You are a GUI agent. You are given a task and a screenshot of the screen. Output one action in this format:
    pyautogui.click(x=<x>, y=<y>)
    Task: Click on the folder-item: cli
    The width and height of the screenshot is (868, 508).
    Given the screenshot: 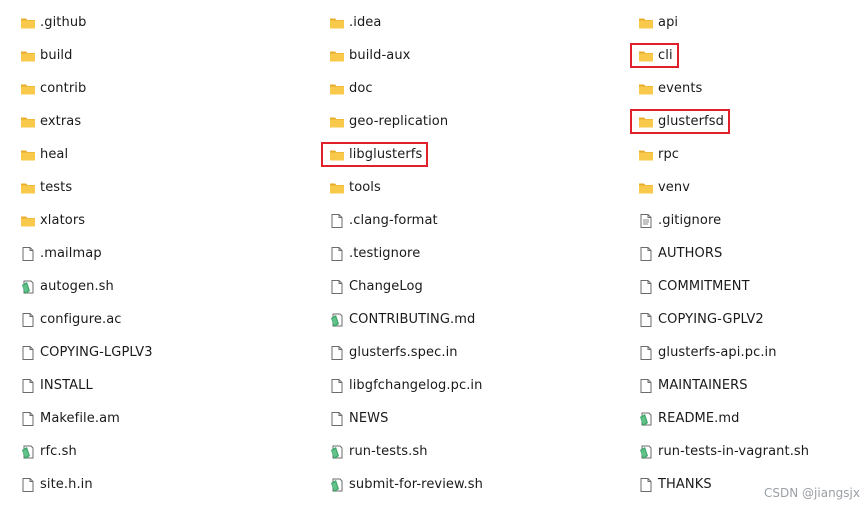 What is the action you would take?
    pyautogui.click(x=719, y=55)
    